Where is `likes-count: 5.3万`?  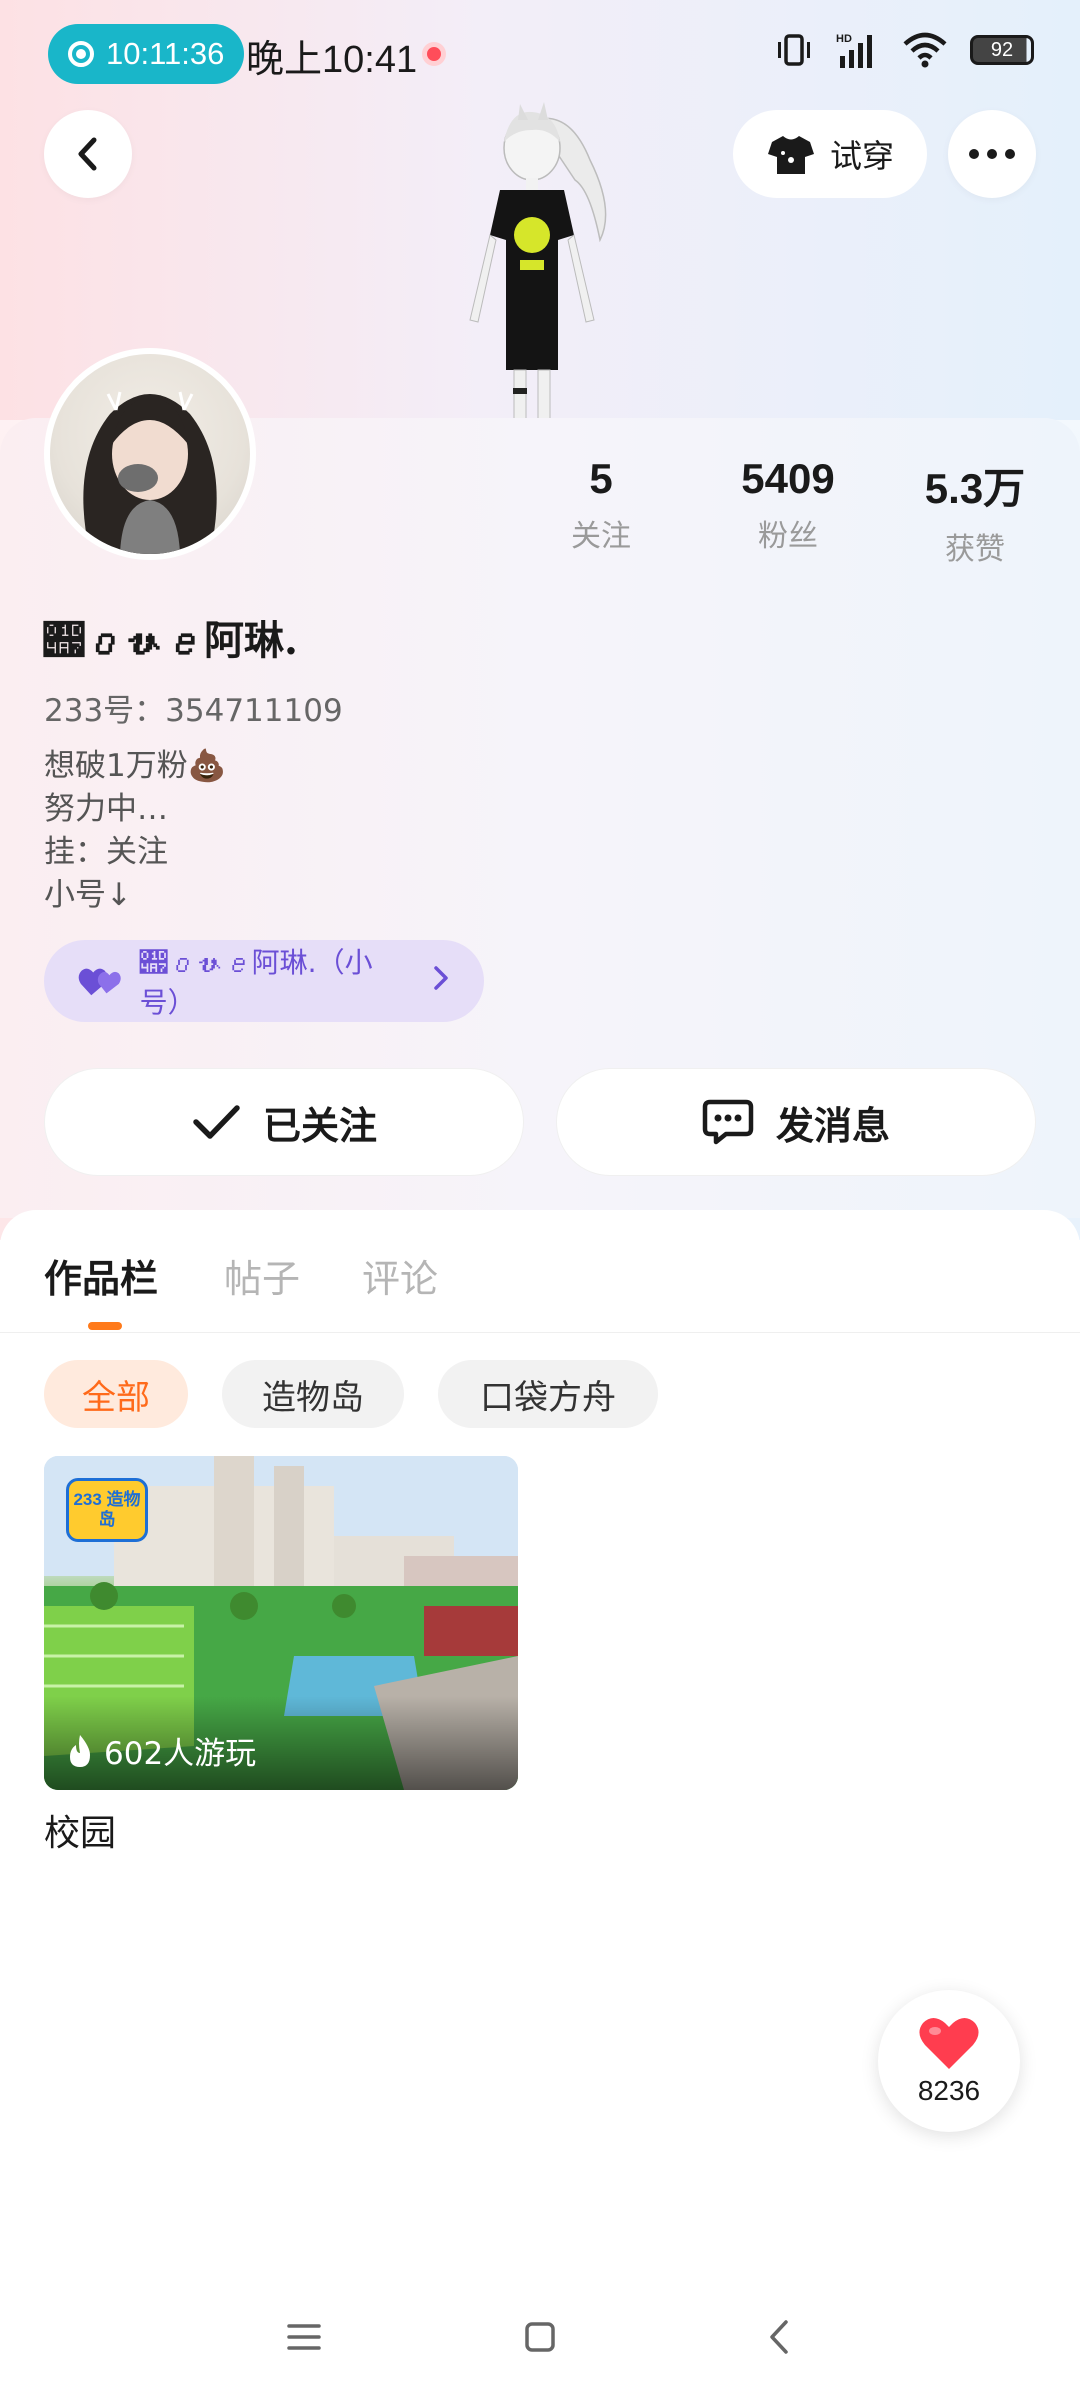
likes-count: 5.3万 is located at coordinates (975, 488).